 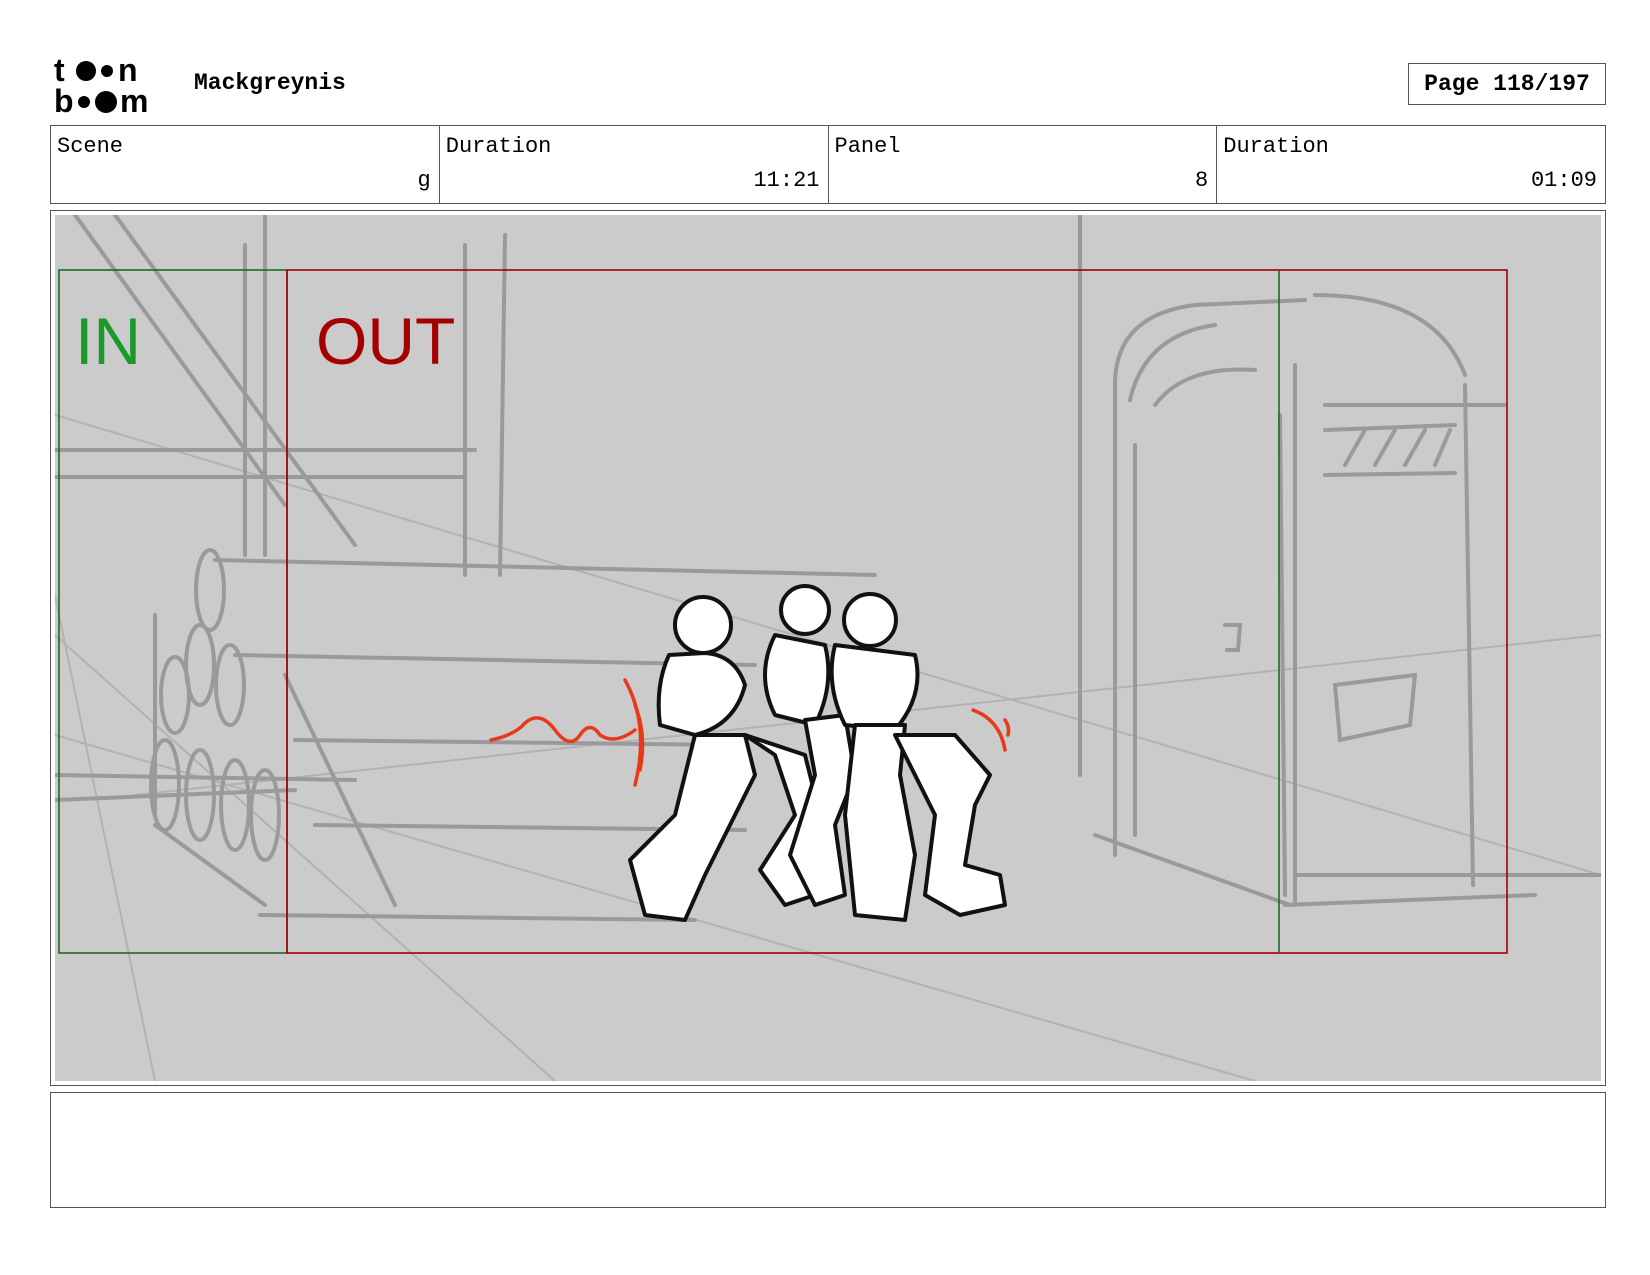 I want to click on project-title: Mackgreynis, so click(x=270, y=83).